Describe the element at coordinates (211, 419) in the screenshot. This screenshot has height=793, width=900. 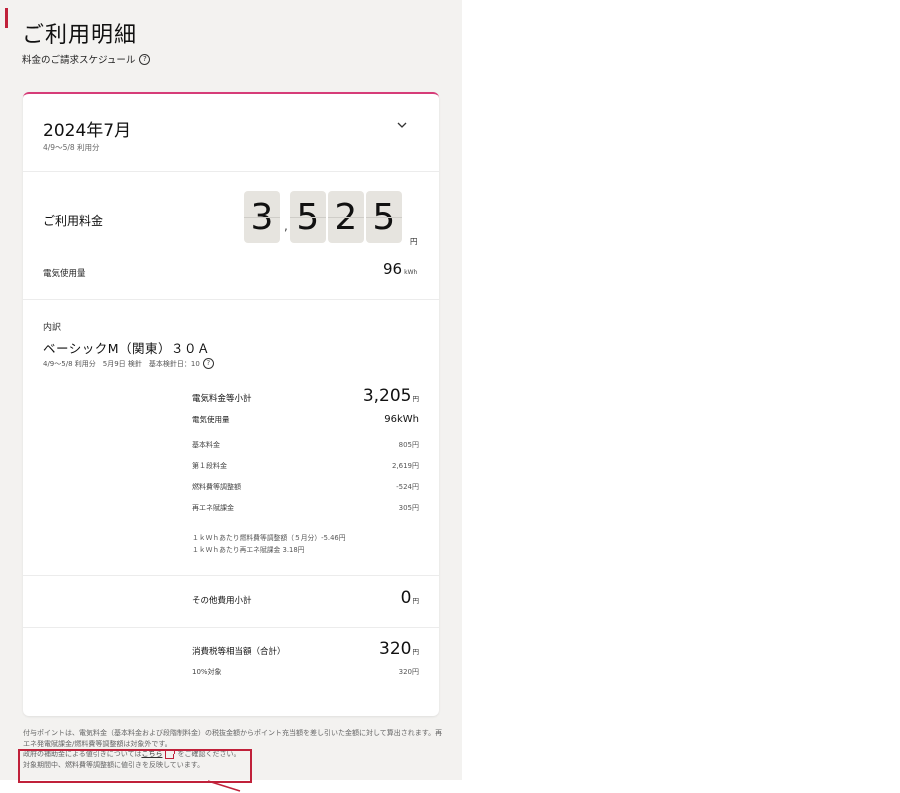
I see `electric-usage-label: 電気使用量` at that location.